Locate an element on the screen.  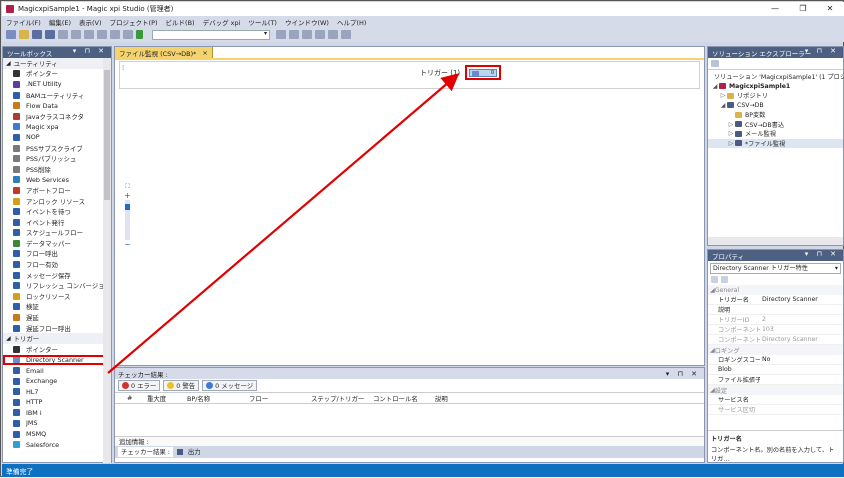
toolbox-item: BAMユーティリティ is located at coordinates (54, 95).